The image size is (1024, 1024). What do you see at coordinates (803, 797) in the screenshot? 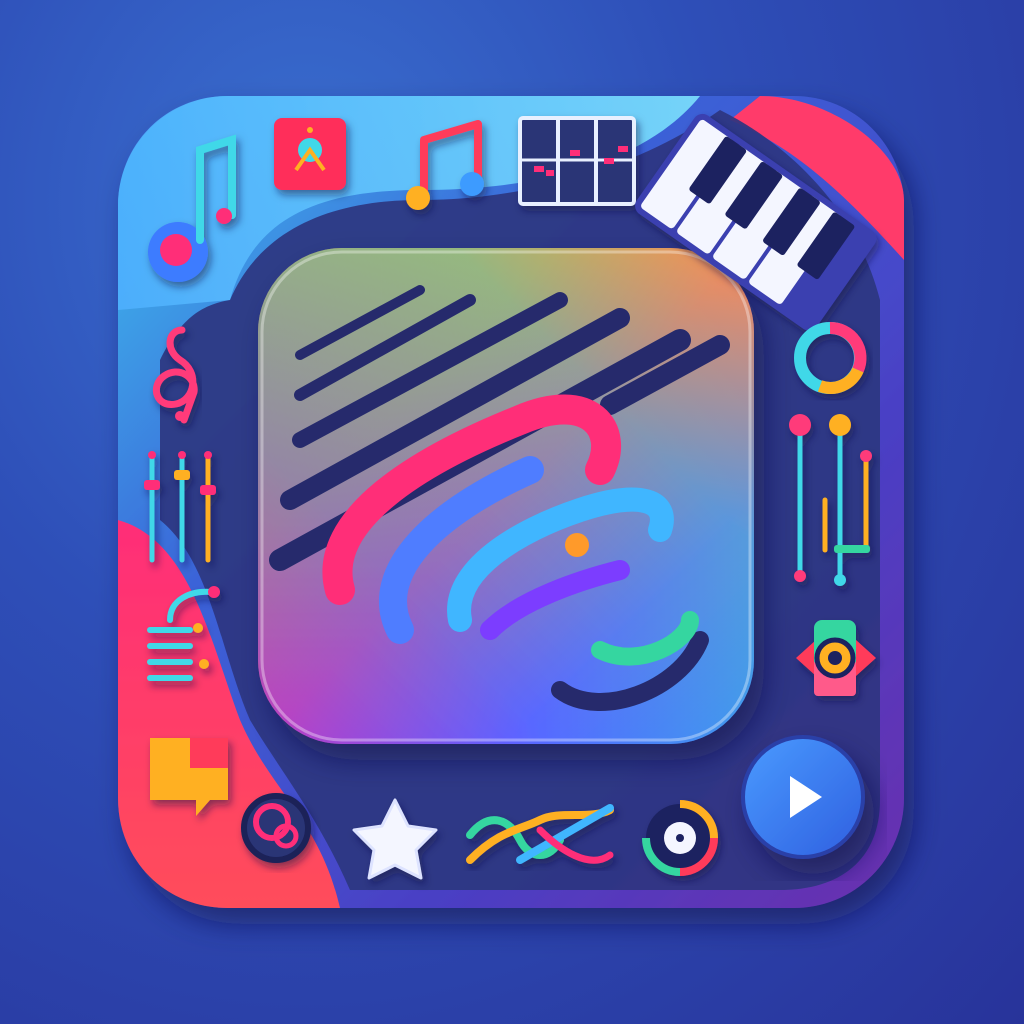
I see `play-button-icon` at bounding box center [803, 797].